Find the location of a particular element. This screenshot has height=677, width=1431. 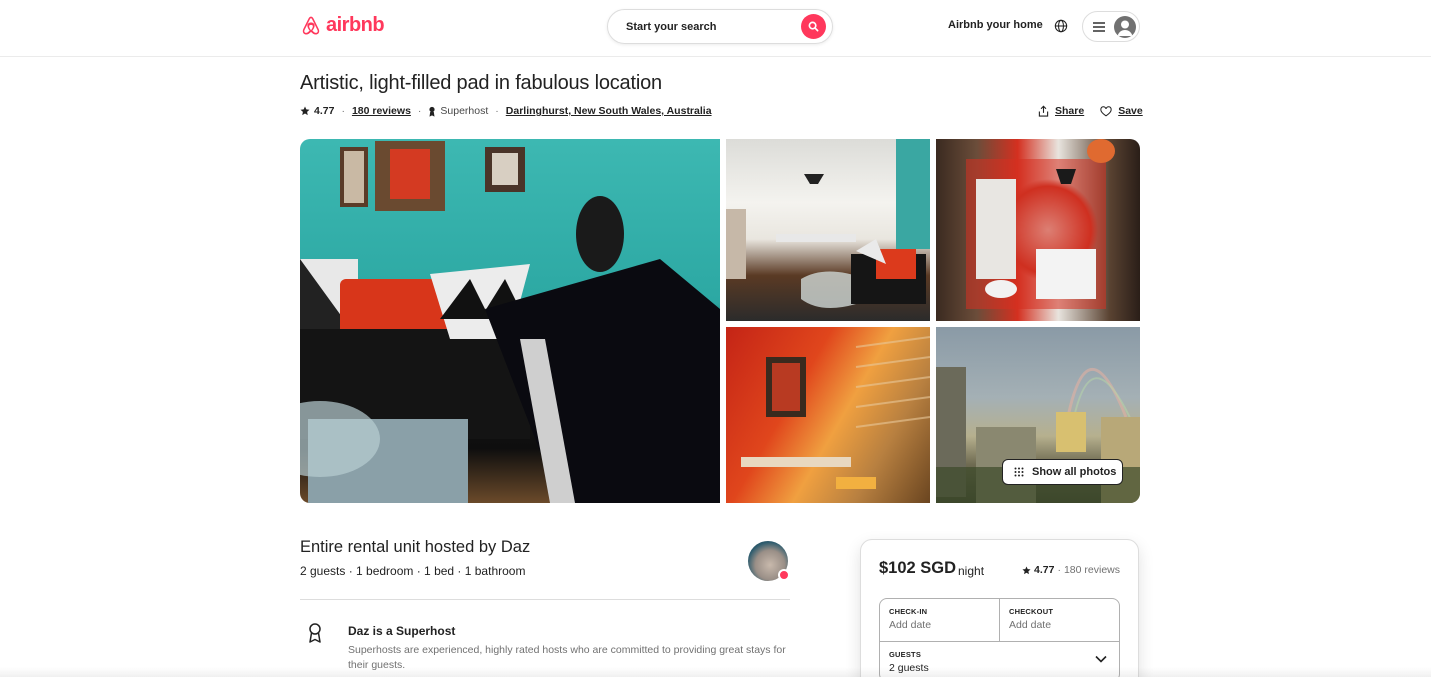

share-label: Share is located at coordinates (1070, 111).